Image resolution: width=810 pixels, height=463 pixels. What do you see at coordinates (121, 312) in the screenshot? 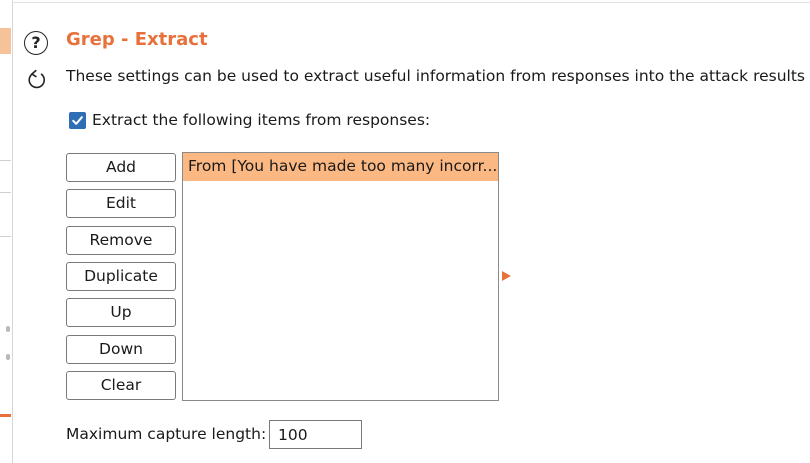
I see `up-button: Up` at bounding box center [121, 312].